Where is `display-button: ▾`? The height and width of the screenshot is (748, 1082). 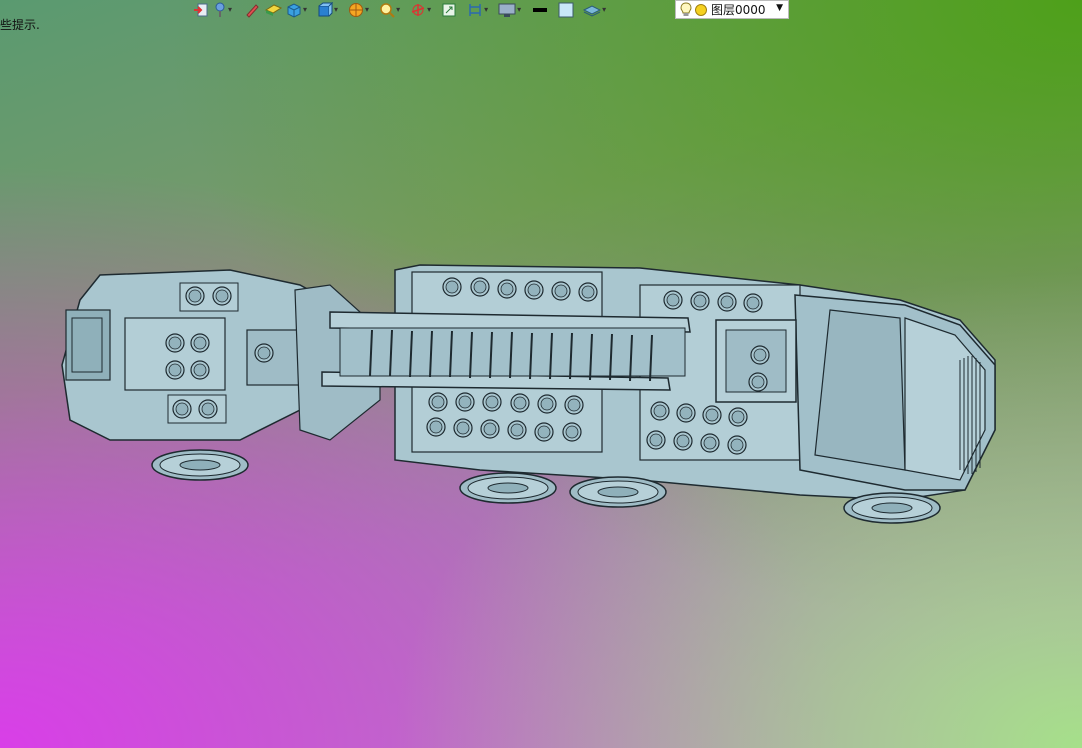
display-button: ▾ is located at coordinates (509, 10).